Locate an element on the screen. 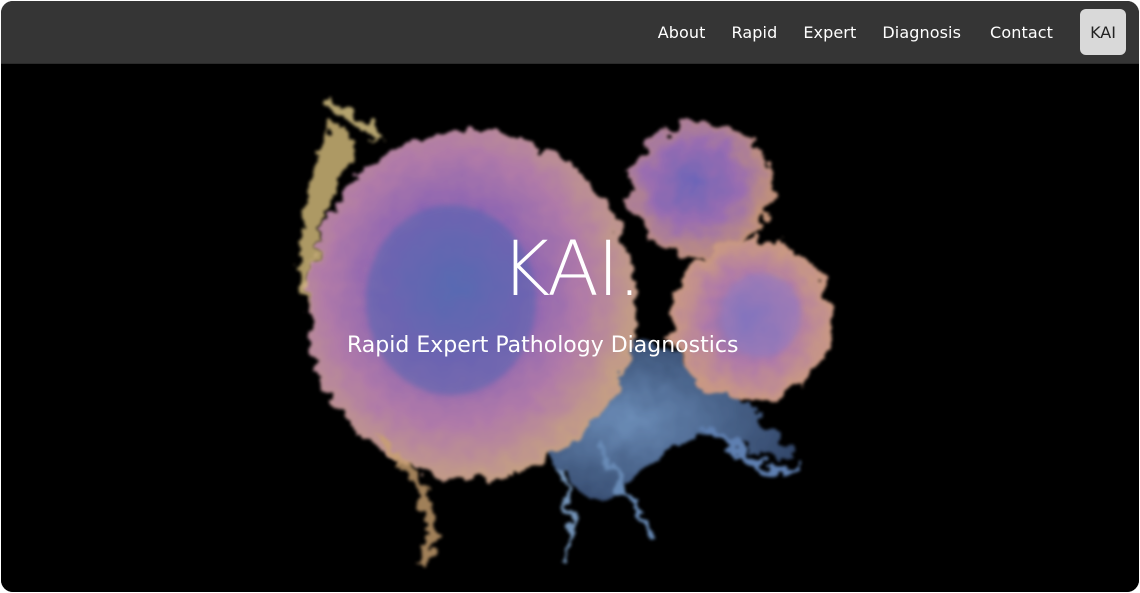  nav-links: About Rapid Expert Diagnosis Contact is located at coordinates (842, 32).